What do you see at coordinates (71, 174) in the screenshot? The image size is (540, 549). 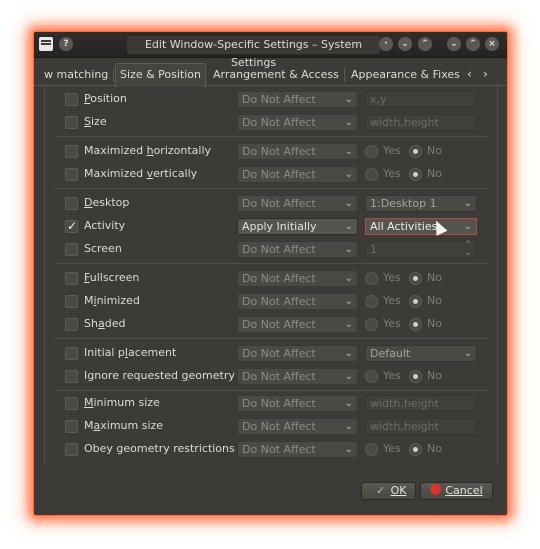 I see `maximized-vertically-checkbox` at bounding box center [71, 174].